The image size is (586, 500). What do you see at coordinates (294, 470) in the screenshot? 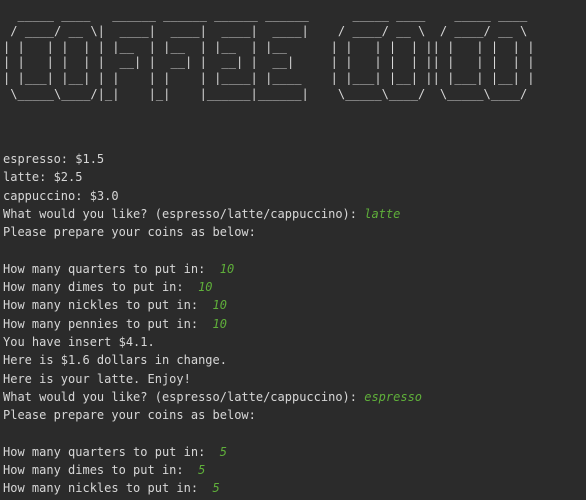
I see `console-line: How many dimes to put in: 5` at bounding box center [294, 470].